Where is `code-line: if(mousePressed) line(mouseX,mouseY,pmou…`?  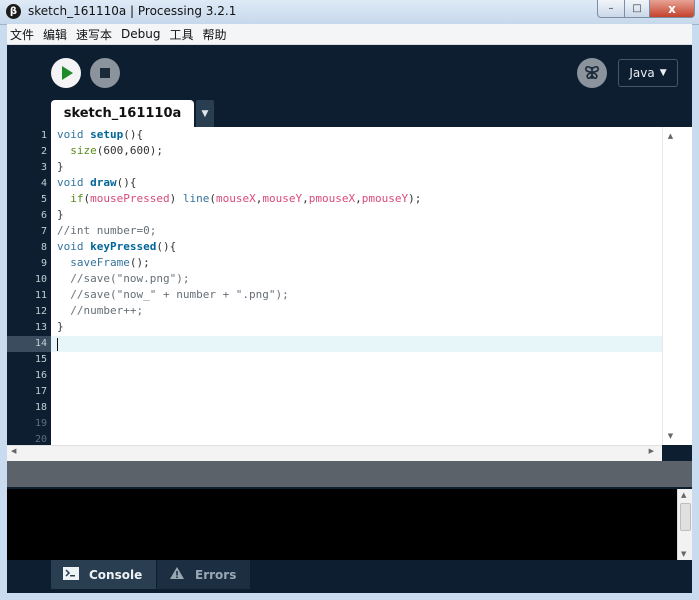 code-line: if(mousePressed) line(mouseX,mouseY,pmou… is located at coordinates (239, 200).